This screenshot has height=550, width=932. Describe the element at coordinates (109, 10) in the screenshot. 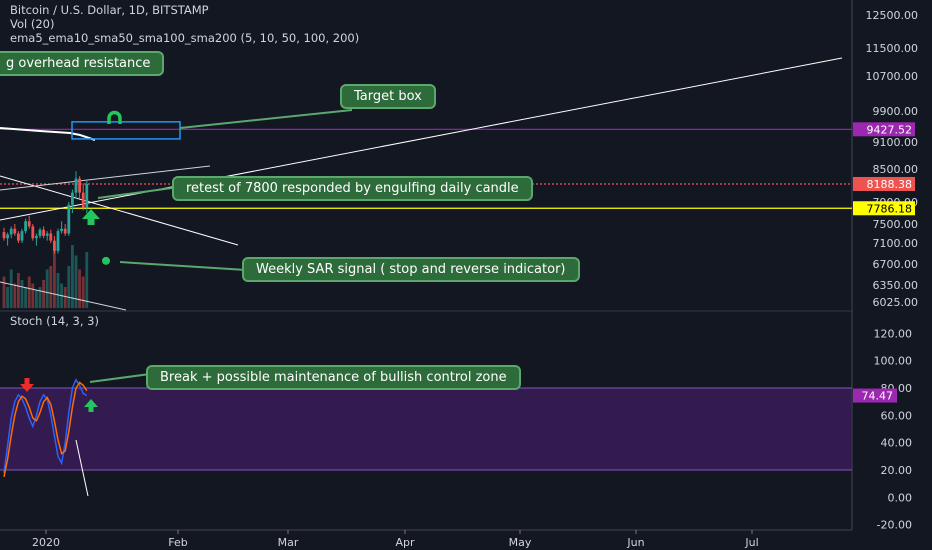

I see `symbol-title: Bitcoin / U.S. Dollar, 1D, BITSTAMP` at that location.